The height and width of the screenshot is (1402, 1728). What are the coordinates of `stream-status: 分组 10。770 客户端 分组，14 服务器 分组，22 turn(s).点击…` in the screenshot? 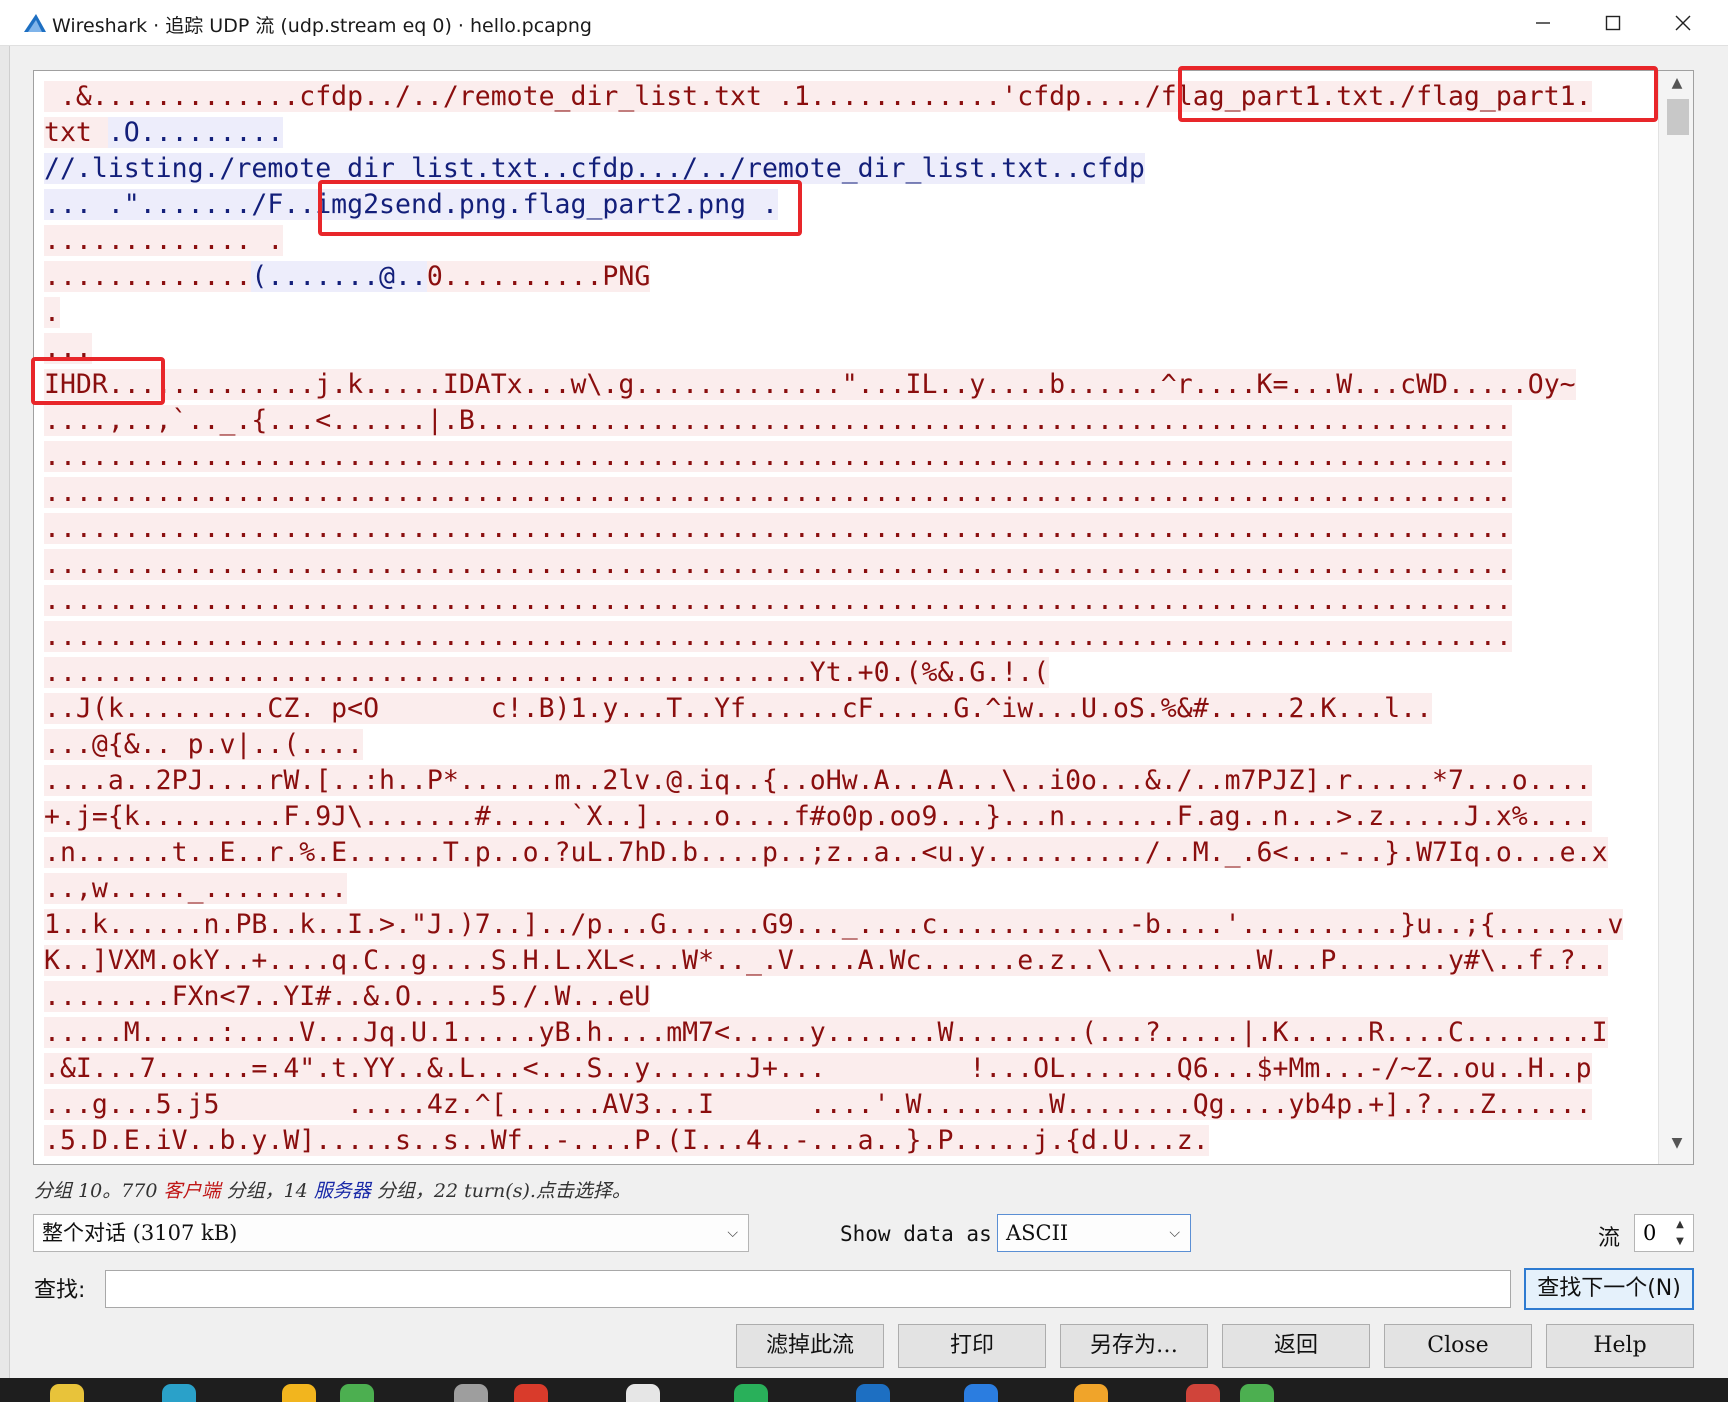 It's located at (332, 1189).